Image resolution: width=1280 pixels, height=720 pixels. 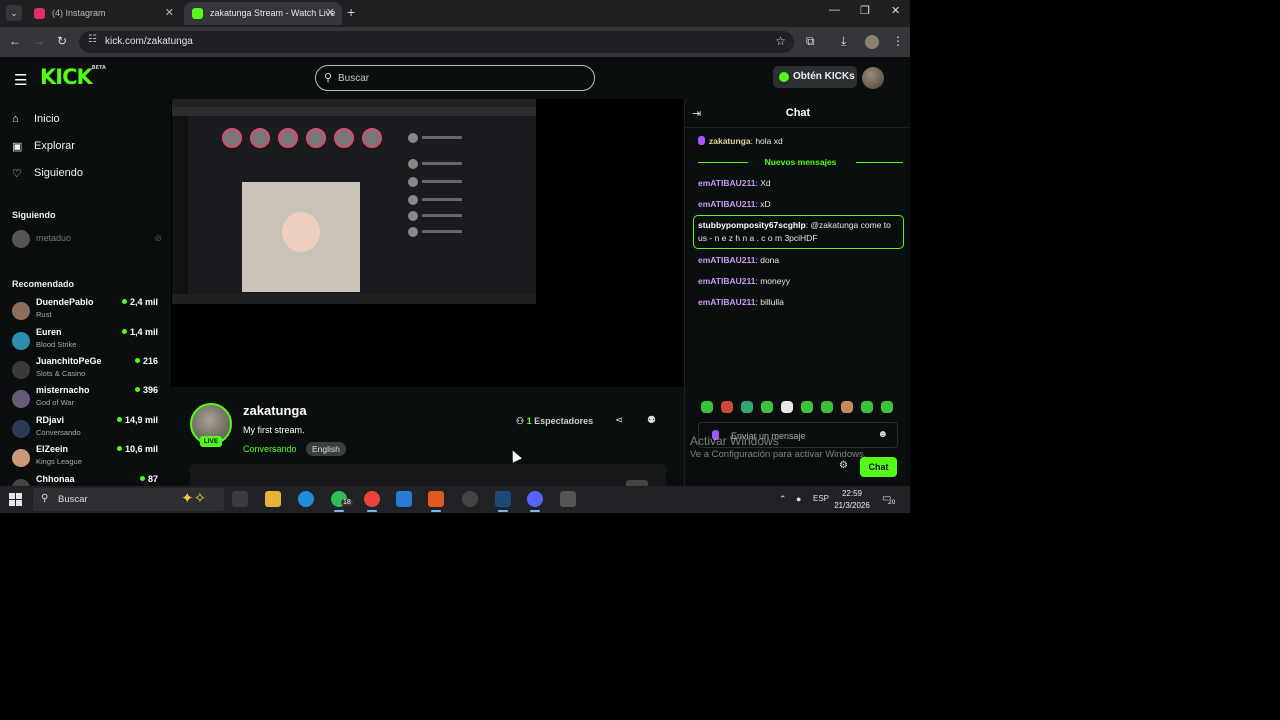 I want to click on video-story-avatar, so click(x=232, y=138).